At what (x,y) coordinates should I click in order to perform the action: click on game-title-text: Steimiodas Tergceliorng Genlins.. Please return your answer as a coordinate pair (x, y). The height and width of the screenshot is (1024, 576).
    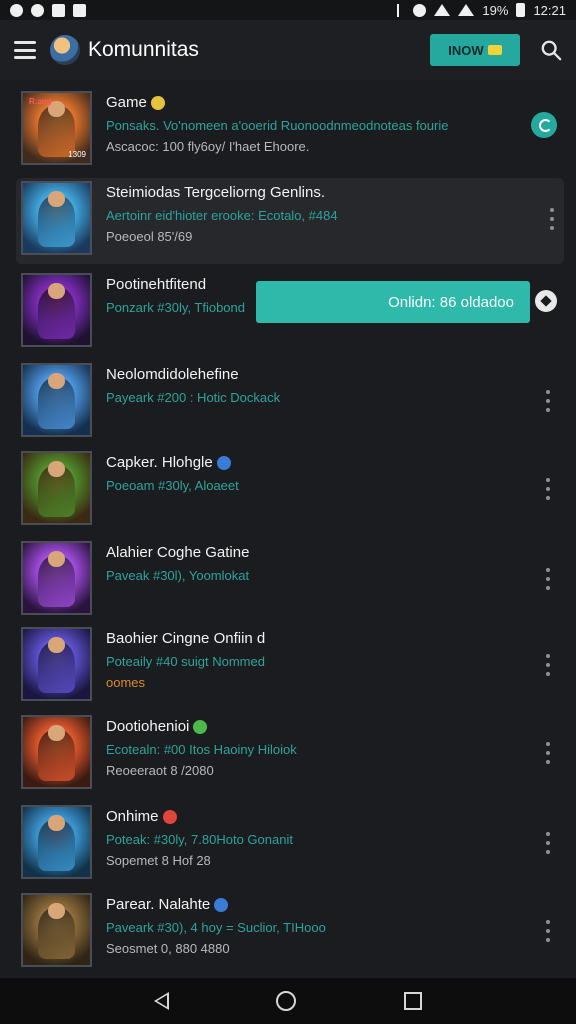
    Looking at the image, I should click on (216, 192).